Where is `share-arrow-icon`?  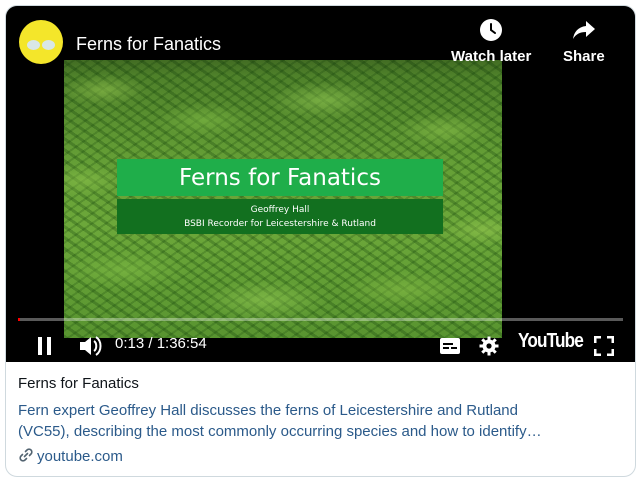
share-arrow-icon is located at coordinates (583, 30).